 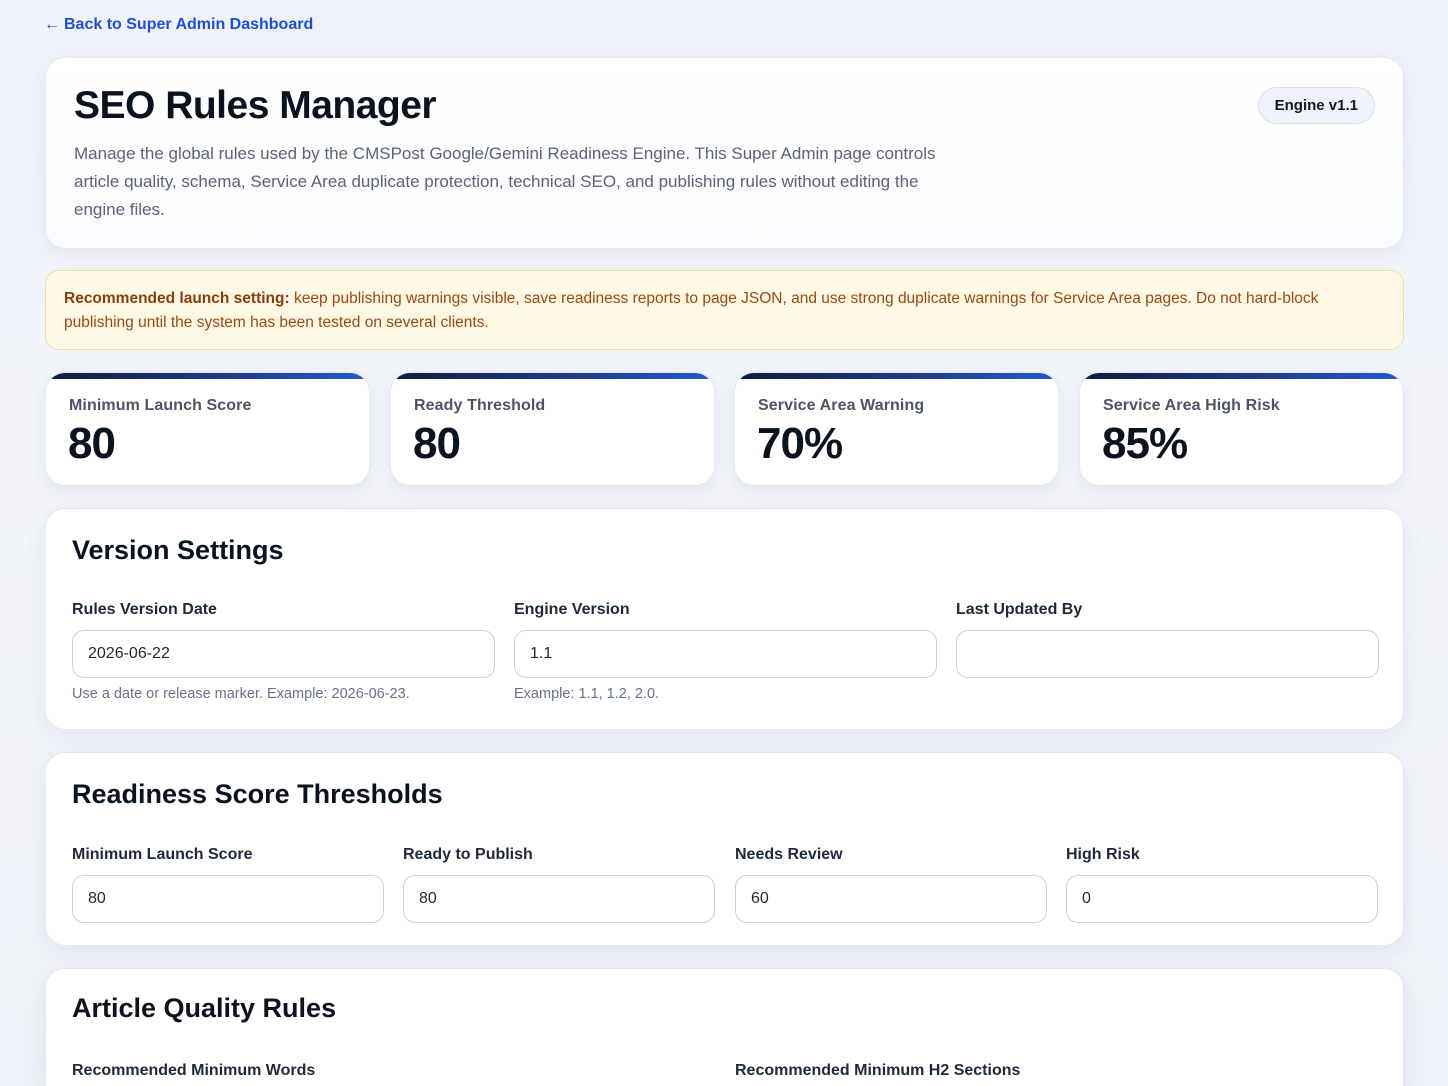 What do you see at coordinates (392, 1072) in the screenshot?
I see `recommended-min-words-field: Recommended Minimum Words` at bounding box center [392, 1072].